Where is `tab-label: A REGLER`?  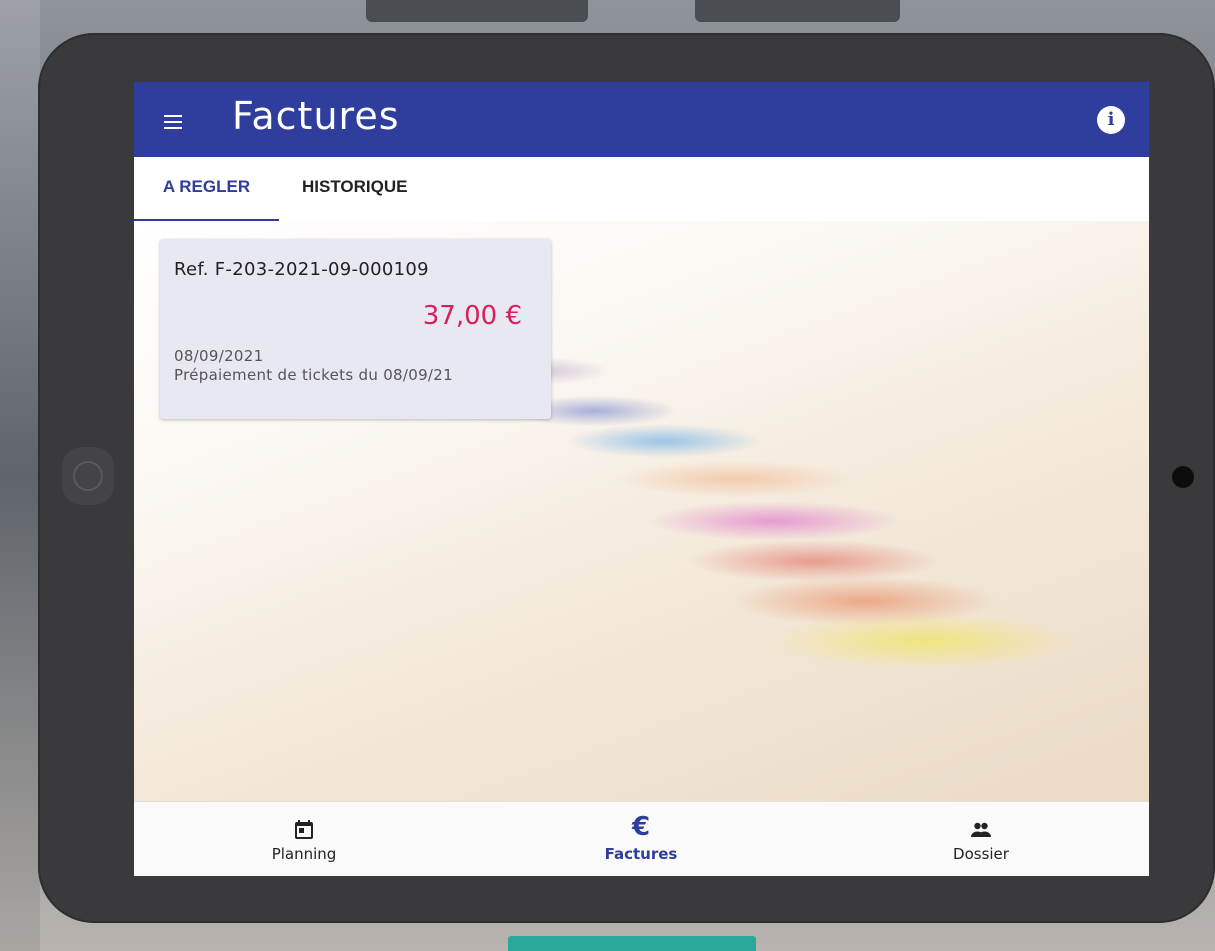 tab-label: A REGLER is located at coordinates (206, 186).